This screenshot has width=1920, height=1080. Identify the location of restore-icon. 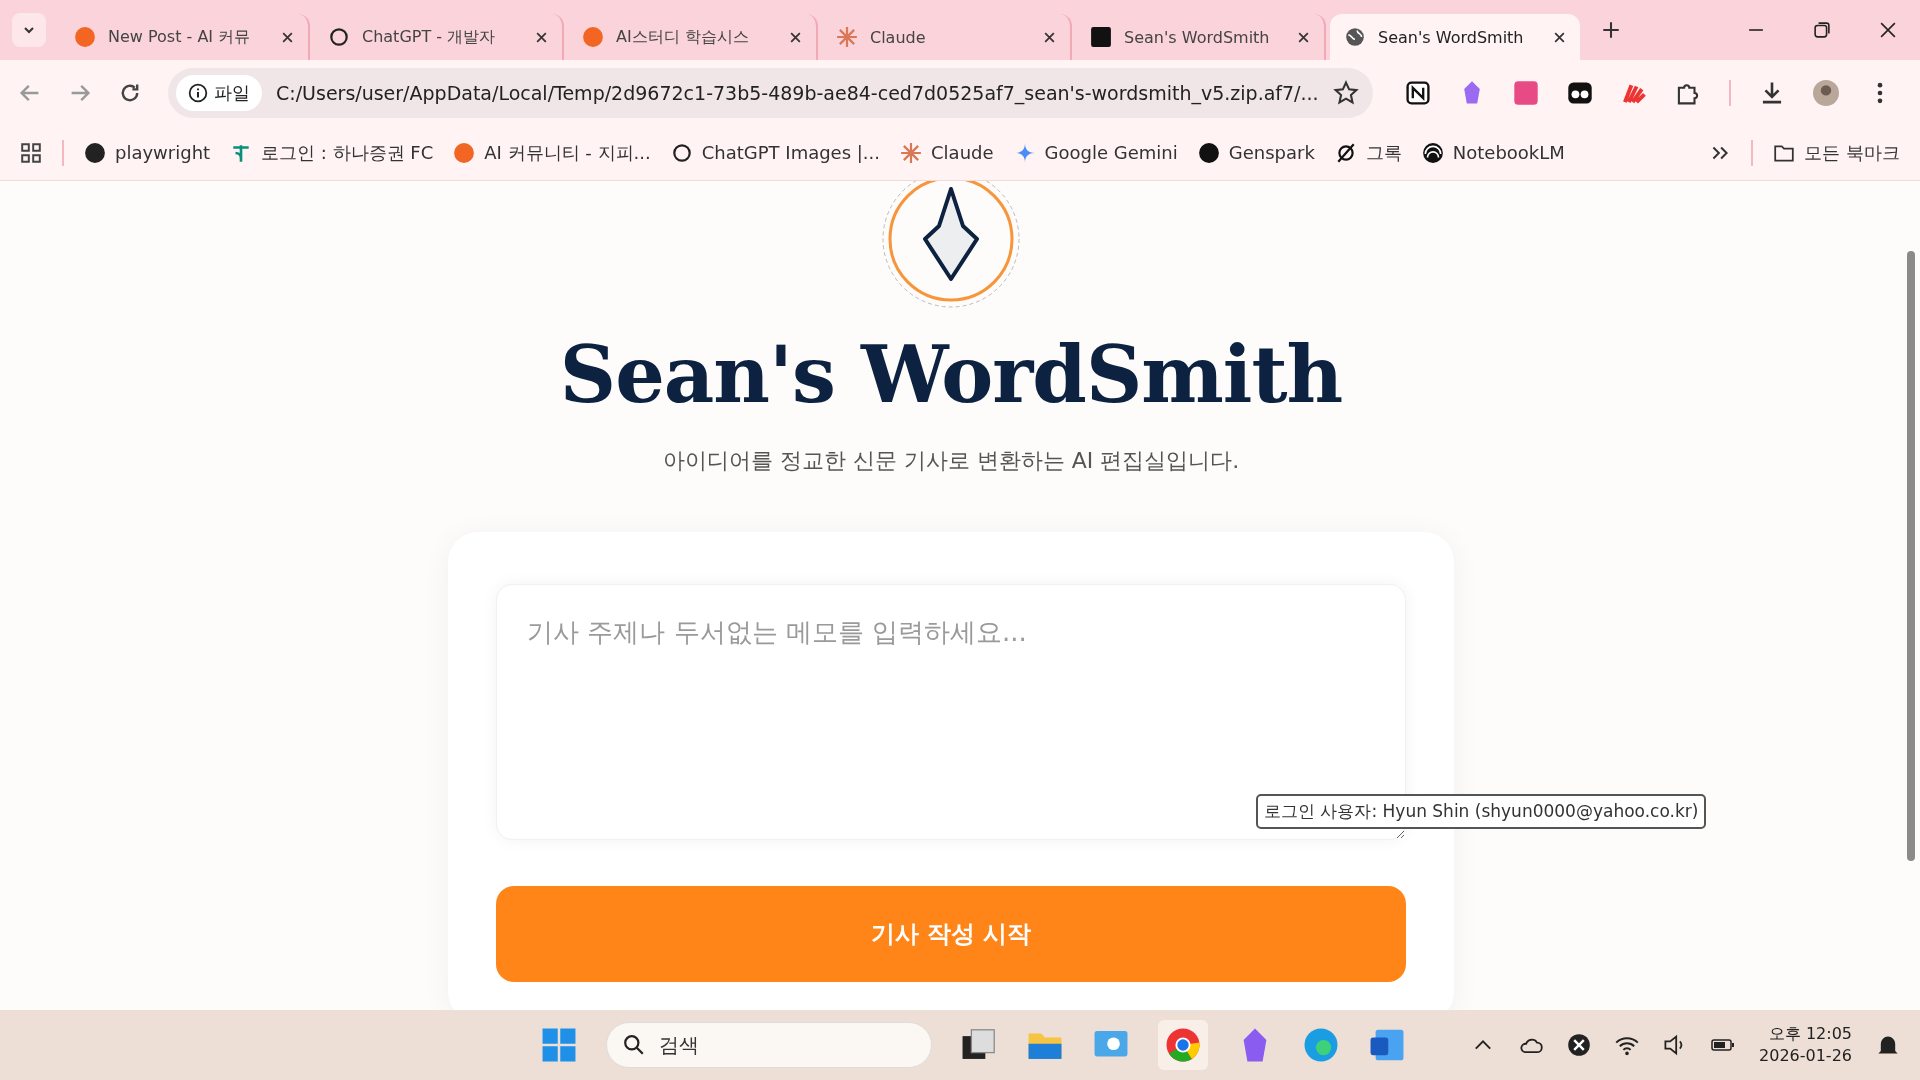
(1822, 30).